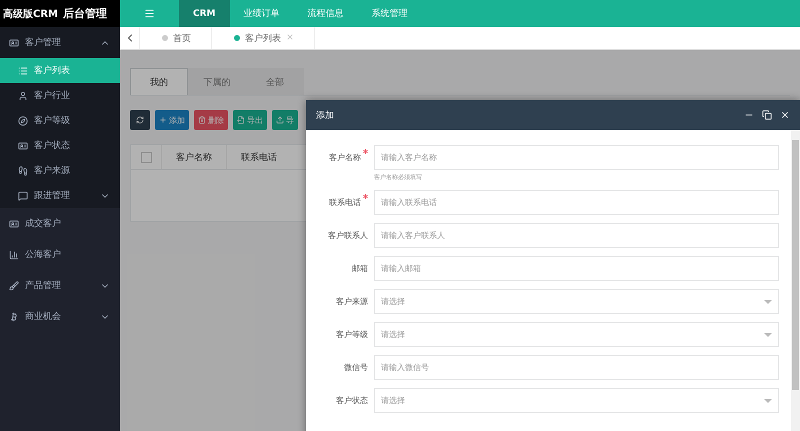 This screenshot has width=800, height=431. What do you see at coordinates (390, 13) in the screenshot?
I see `nav-tab: 系统管理` at bounding box center [390, 13].